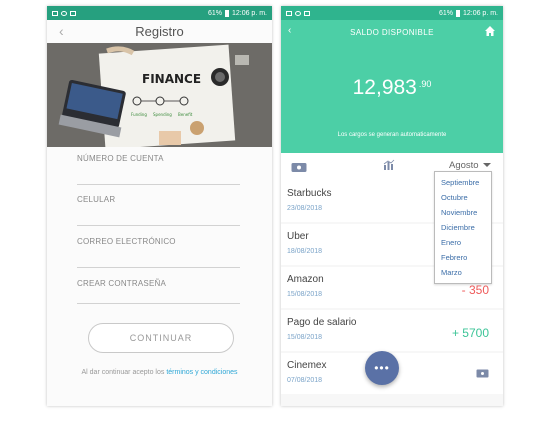  I want to click on month-option: Octubre, so click(463, 197).